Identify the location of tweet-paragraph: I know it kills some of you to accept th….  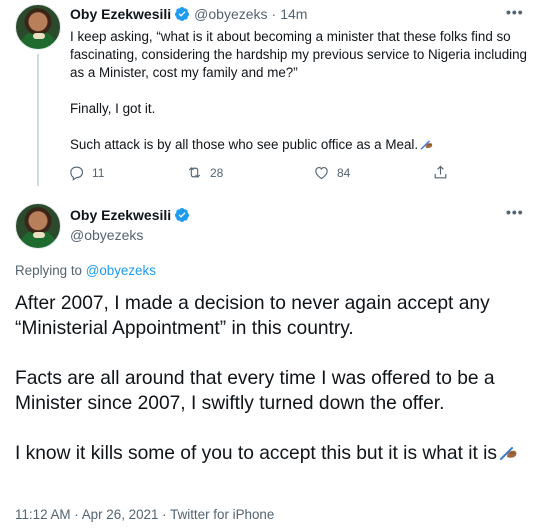
(275, 453).